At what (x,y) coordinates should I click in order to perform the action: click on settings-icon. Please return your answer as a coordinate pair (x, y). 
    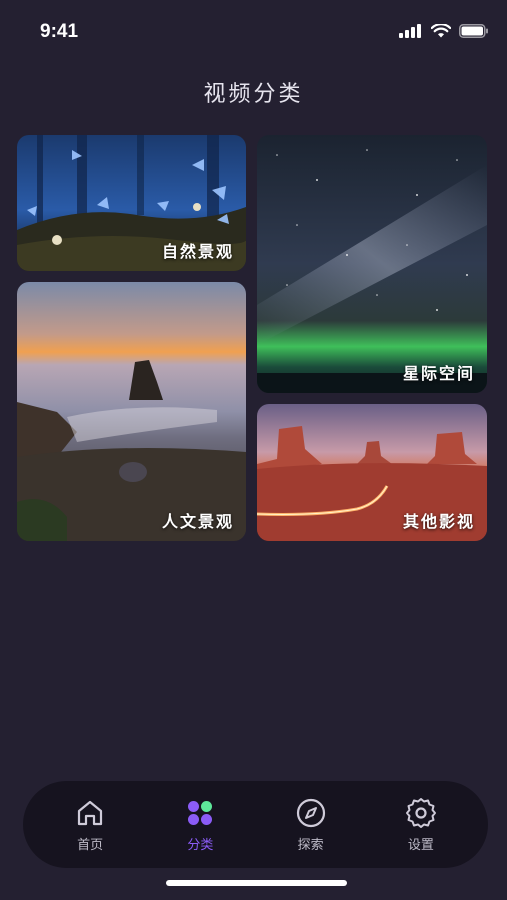
    Looking at the image, I should click on (421, 813).